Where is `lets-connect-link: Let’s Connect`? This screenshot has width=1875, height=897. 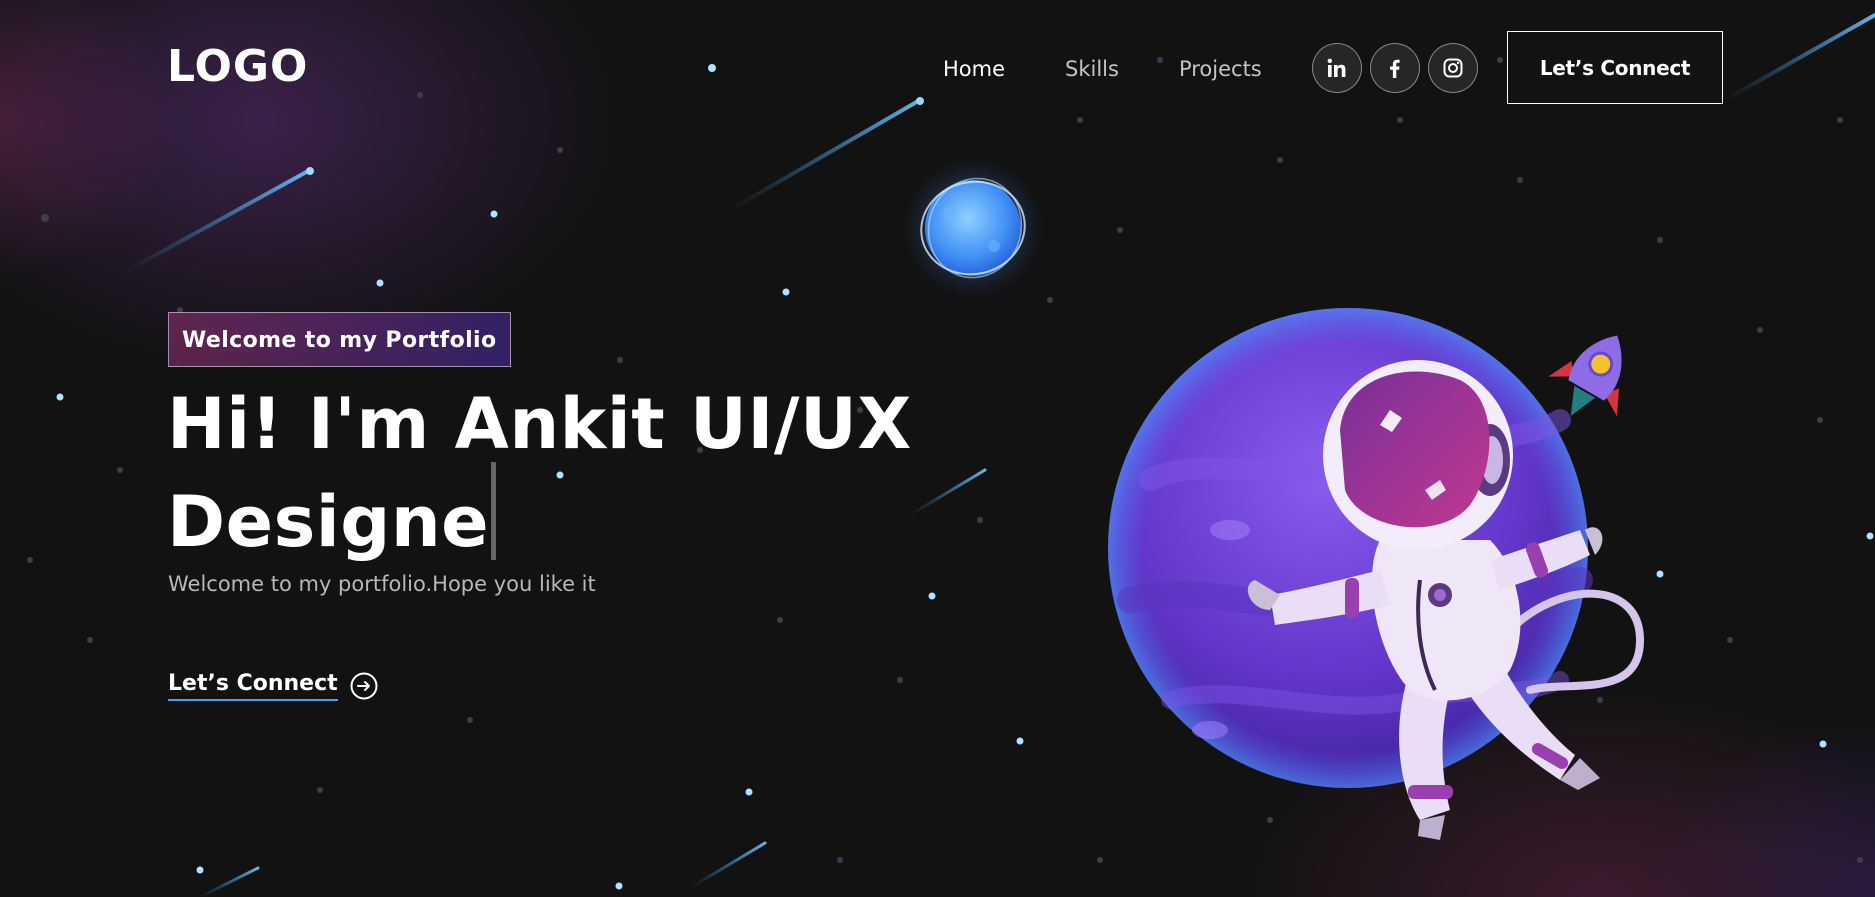
lets-connect-link: Let’s Connect is located at coordinates (273, 685).